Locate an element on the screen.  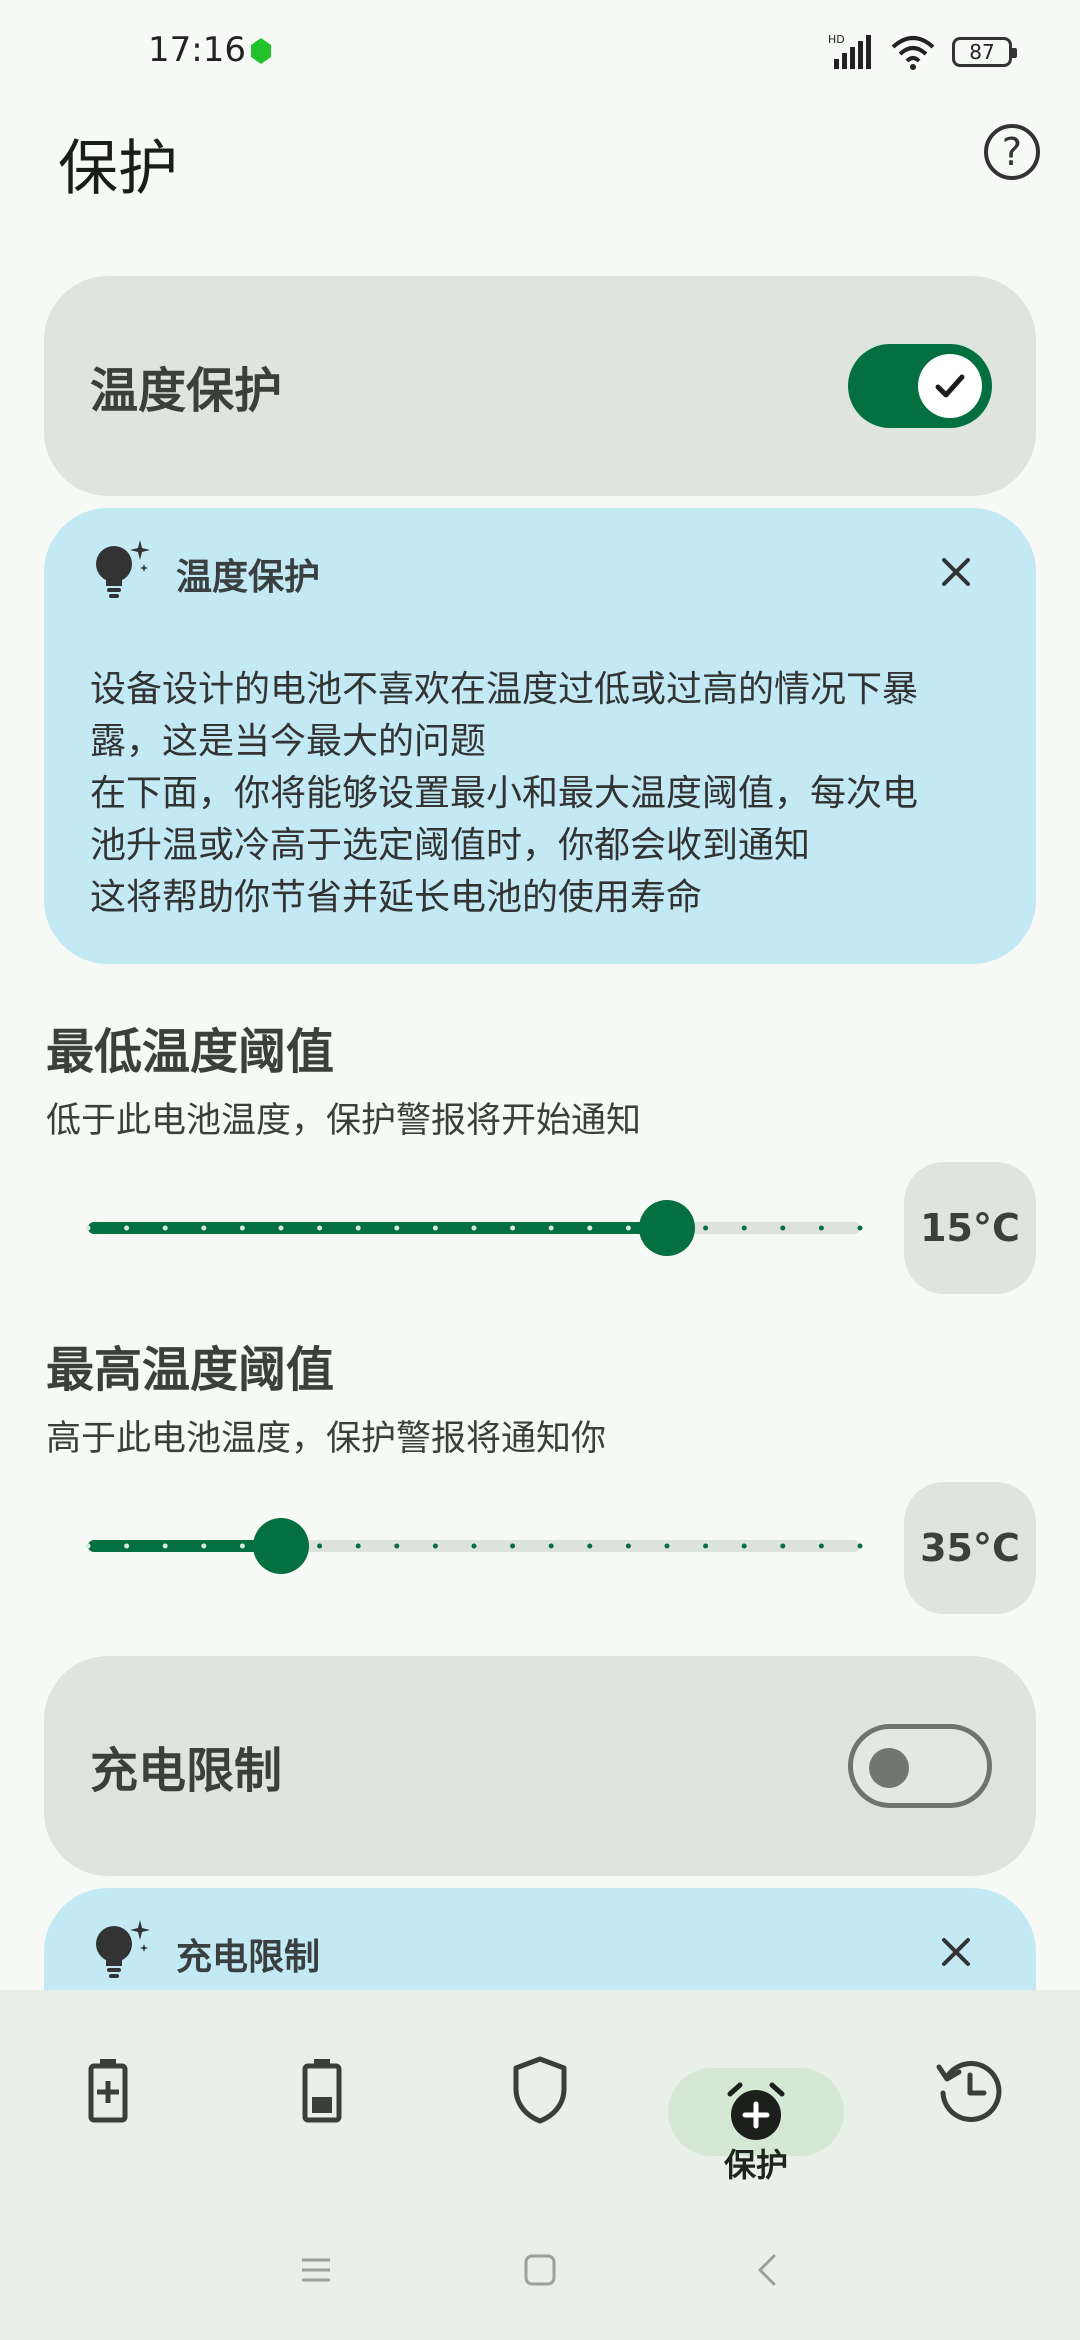
shield-icon is located at coordinates (540, 2090).